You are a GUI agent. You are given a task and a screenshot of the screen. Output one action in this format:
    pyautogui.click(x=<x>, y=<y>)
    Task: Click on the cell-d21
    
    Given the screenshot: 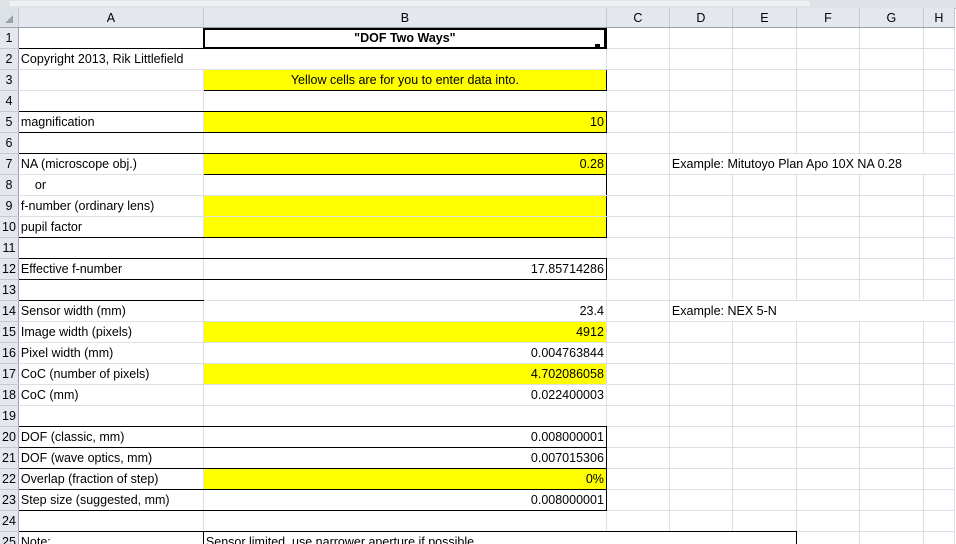 What is the action you would take?
    pyautogui.click(x=701, y=458)
    